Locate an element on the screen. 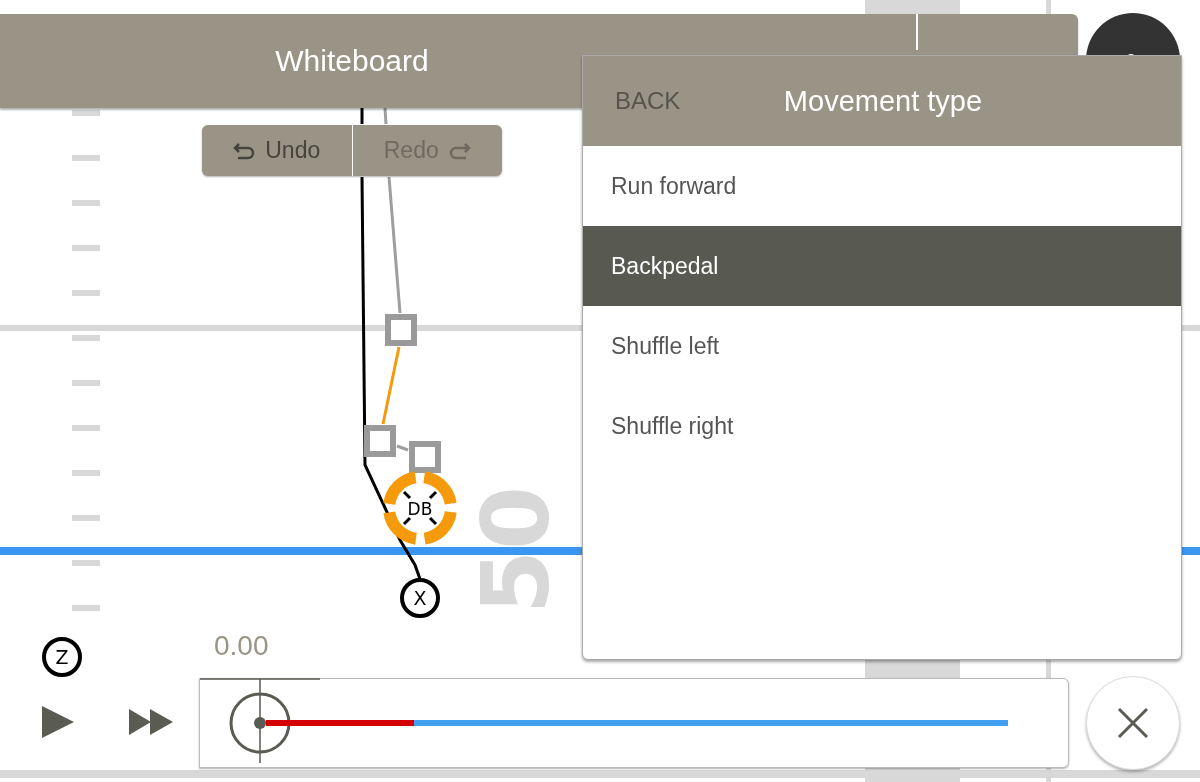  receiver-marker: X is located at coordinates (420, 598).